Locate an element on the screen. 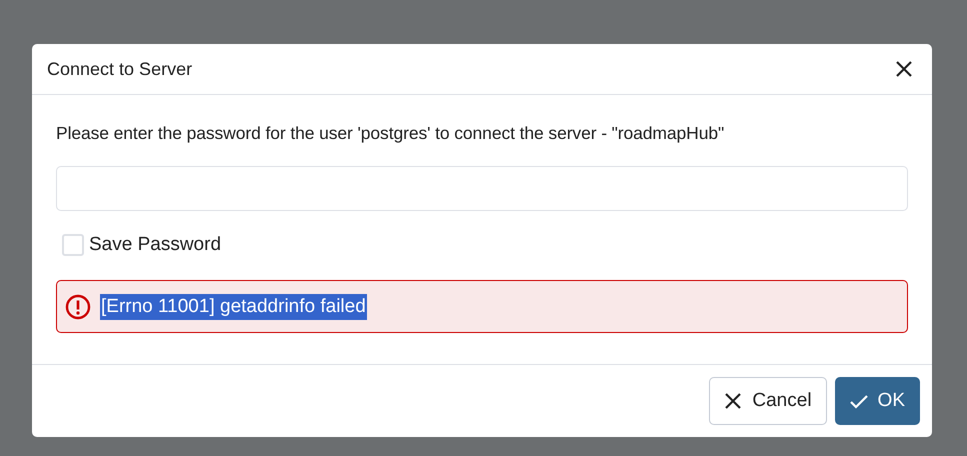  cancel-button: Cancel is located at coordinates (768, 401).